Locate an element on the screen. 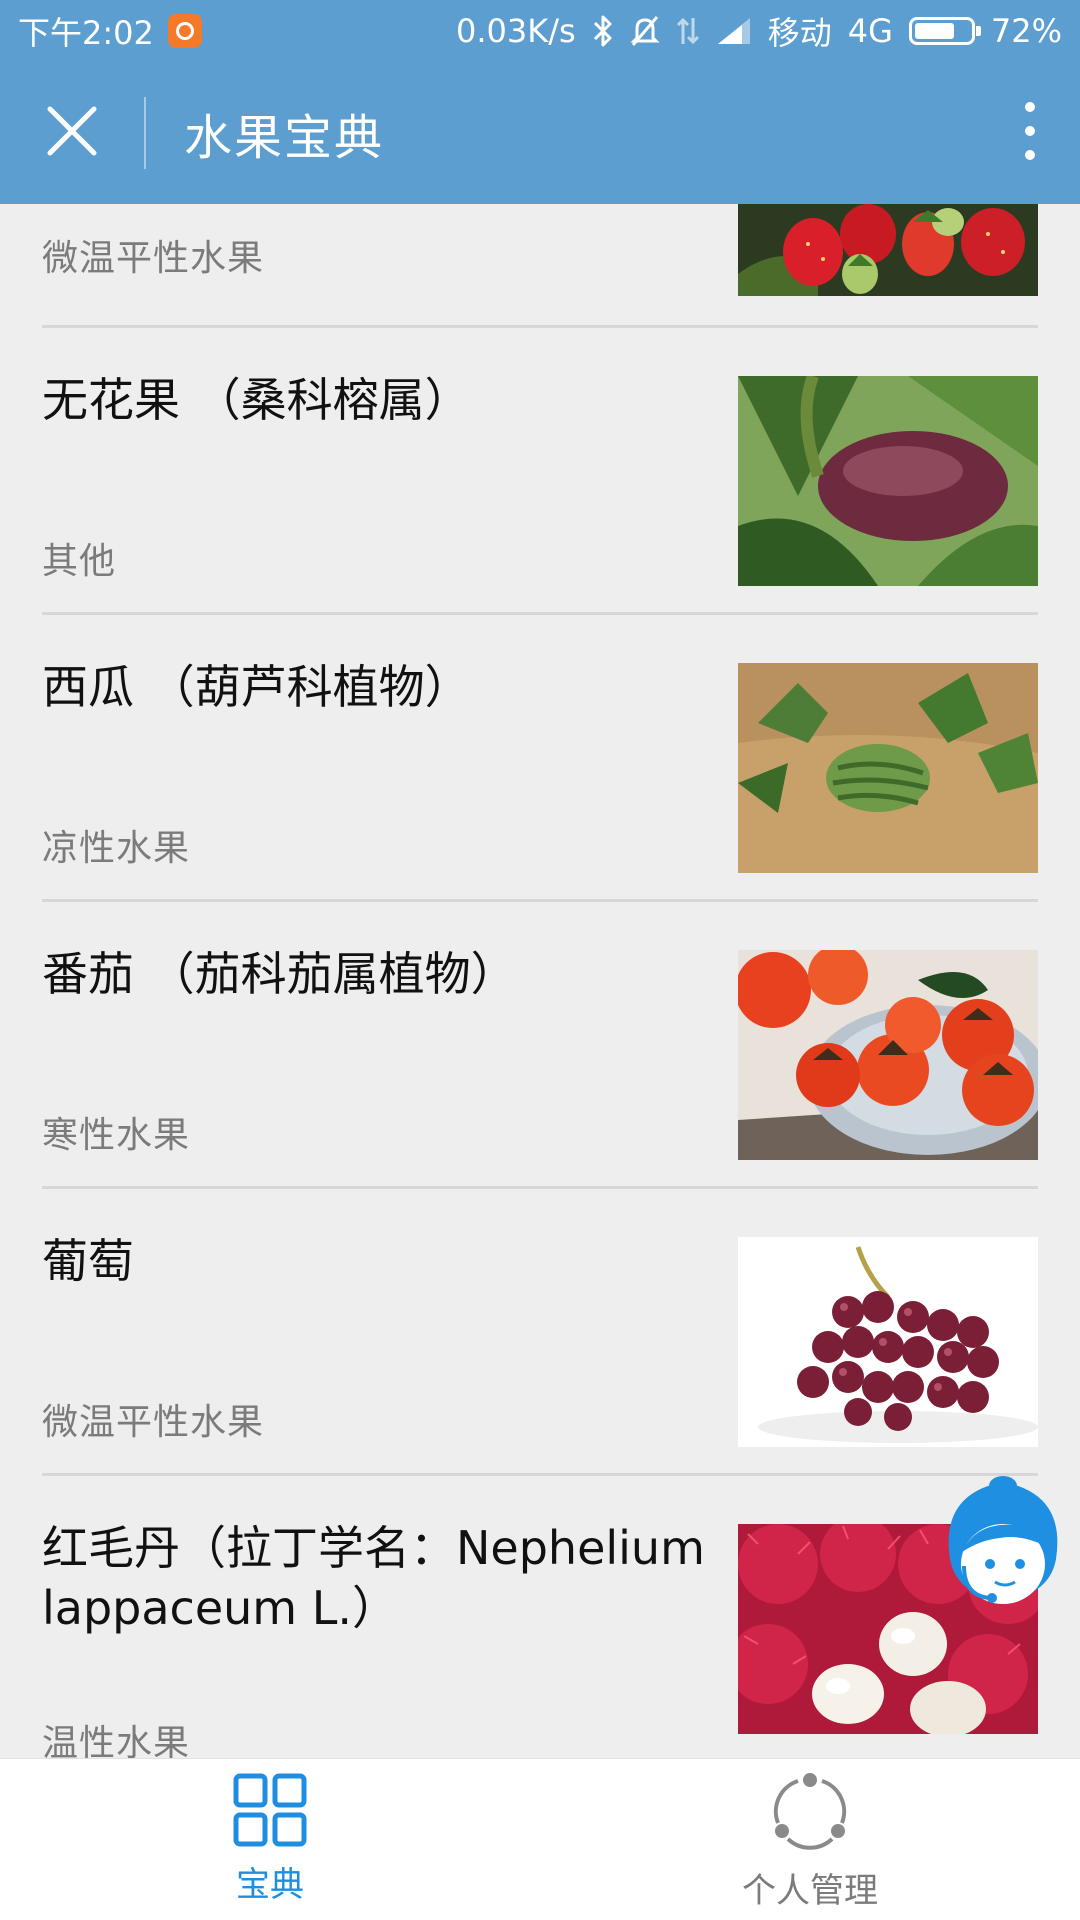 The height and width of the screenshot is (1920, 1080). fruit-list-item: 微温平性水果 is located at coordinates (540, 266).